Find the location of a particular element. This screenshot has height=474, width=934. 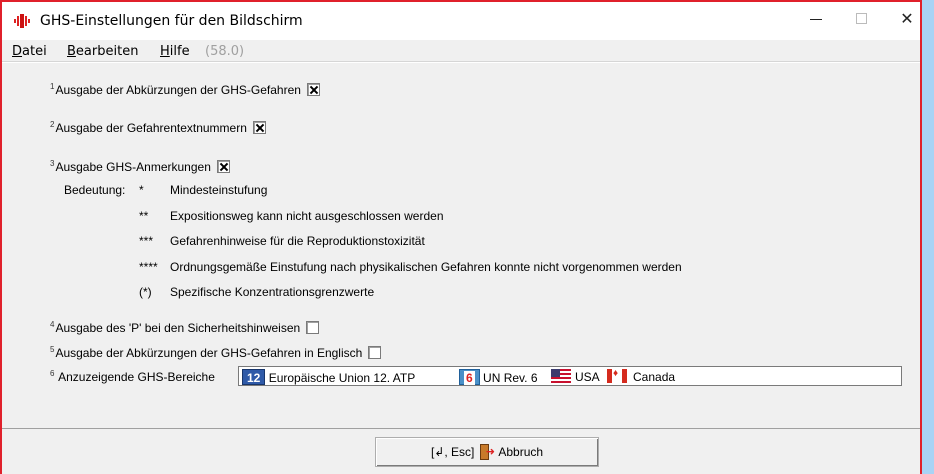

footer-bar: [↲, Esc] ➜ Abbruch is located at coordinates (461, 451).